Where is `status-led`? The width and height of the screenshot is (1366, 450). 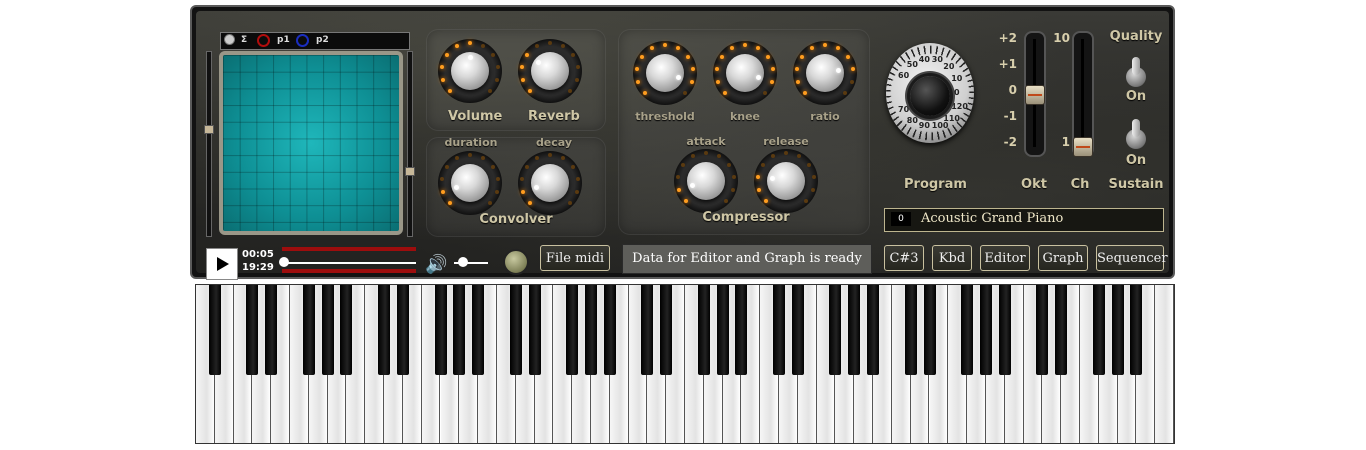 status-led is located at coordinates (516, 262).